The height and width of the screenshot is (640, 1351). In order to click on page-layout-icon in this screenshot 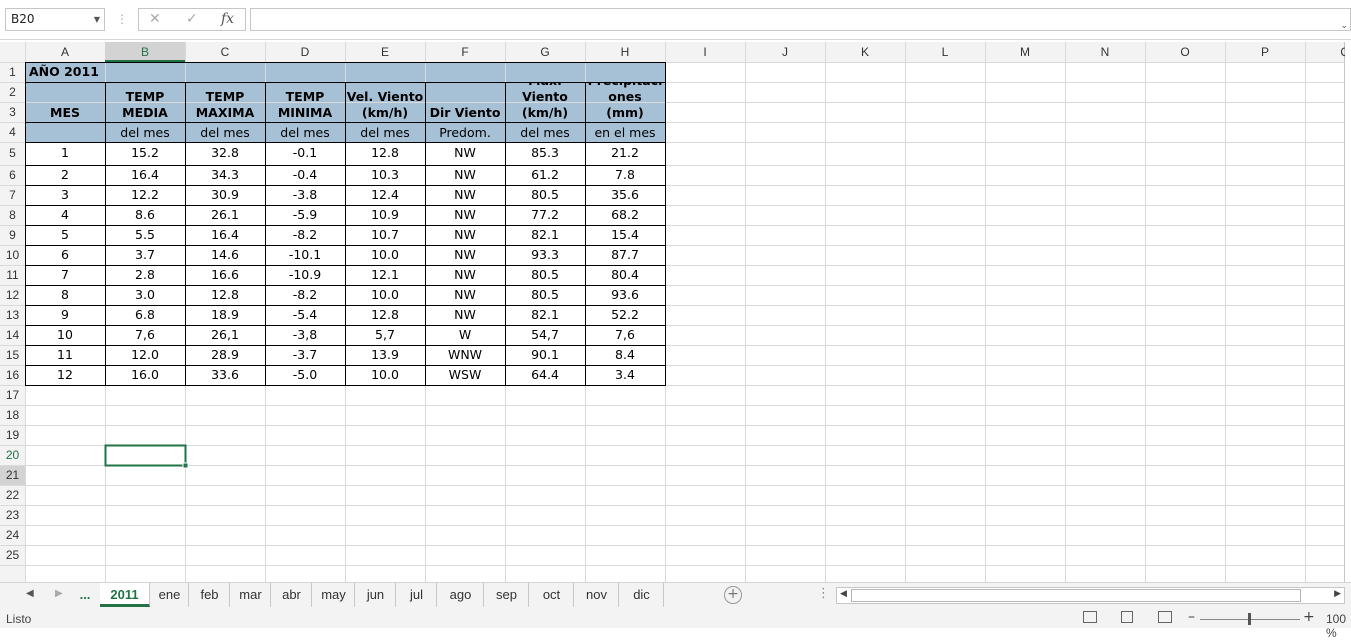, I will do `click(1127, 617)`.